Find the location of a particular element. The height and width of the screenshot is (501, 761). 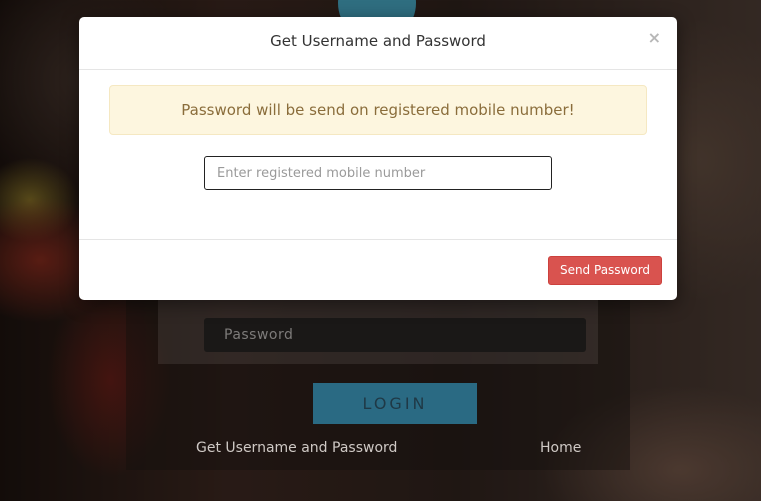

modal-header: Get Username and Password × is located at coordinates (378, 43).